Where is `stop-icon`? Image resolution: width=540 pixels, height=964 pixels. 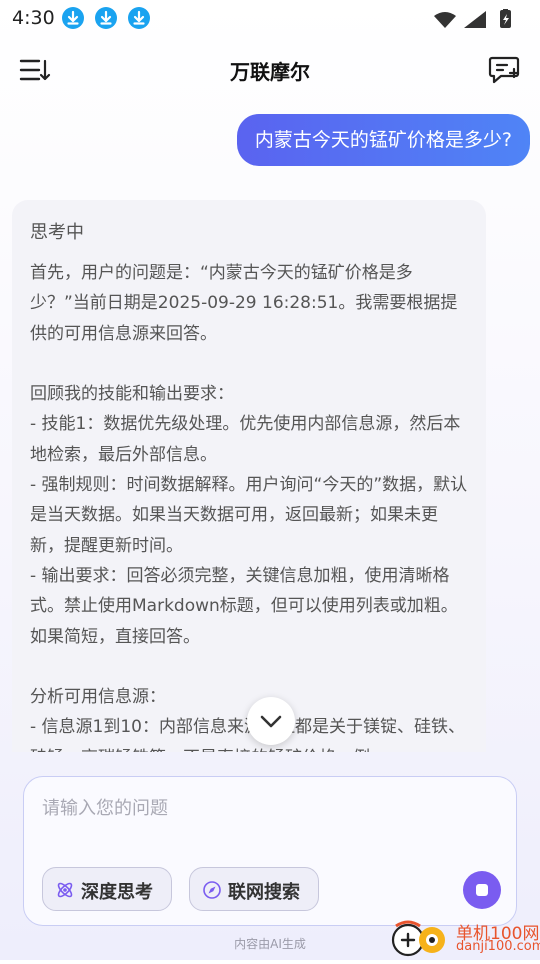
stop-icon is located at coordinates (482, 890).